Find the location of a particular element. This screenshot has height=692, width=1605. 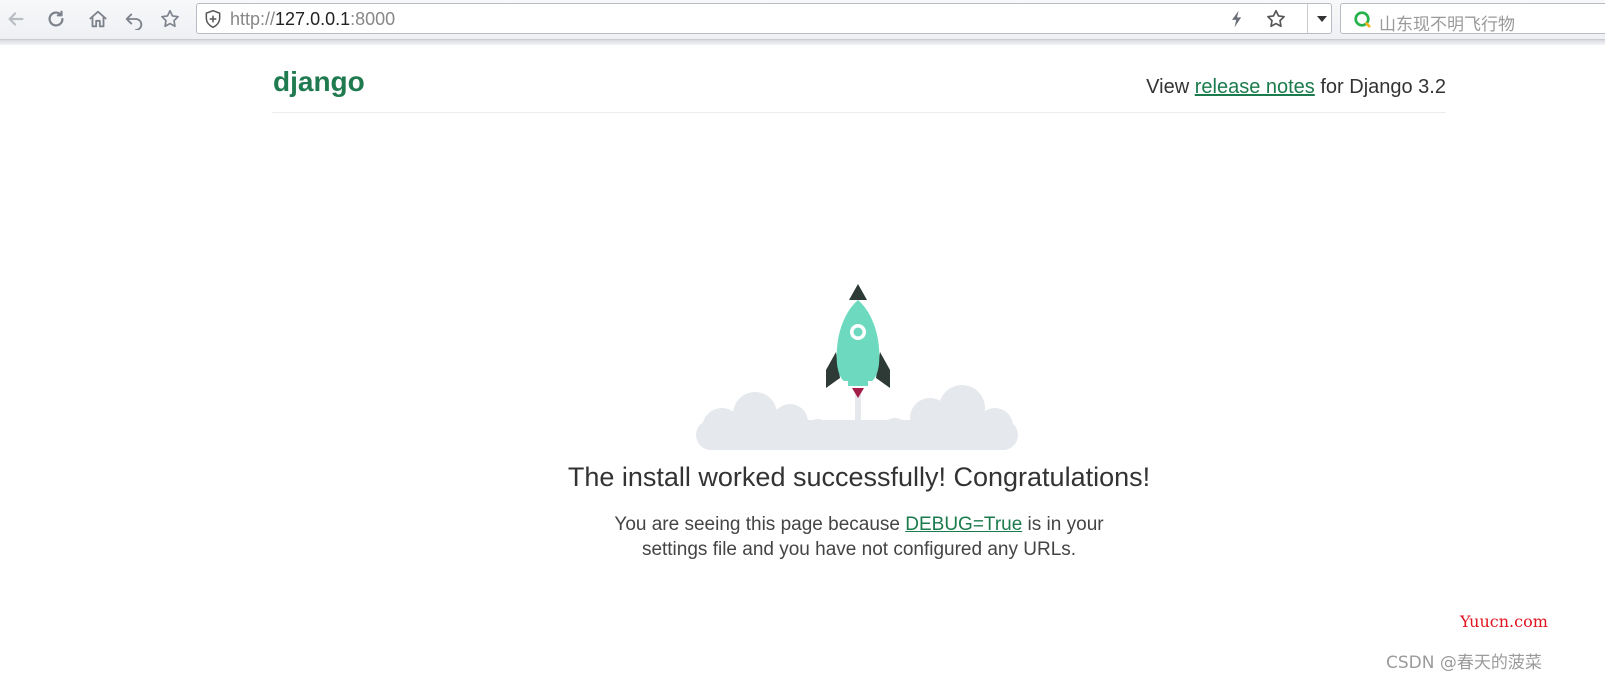

info-suffix: is in your is located at coordinates (1063, 524).